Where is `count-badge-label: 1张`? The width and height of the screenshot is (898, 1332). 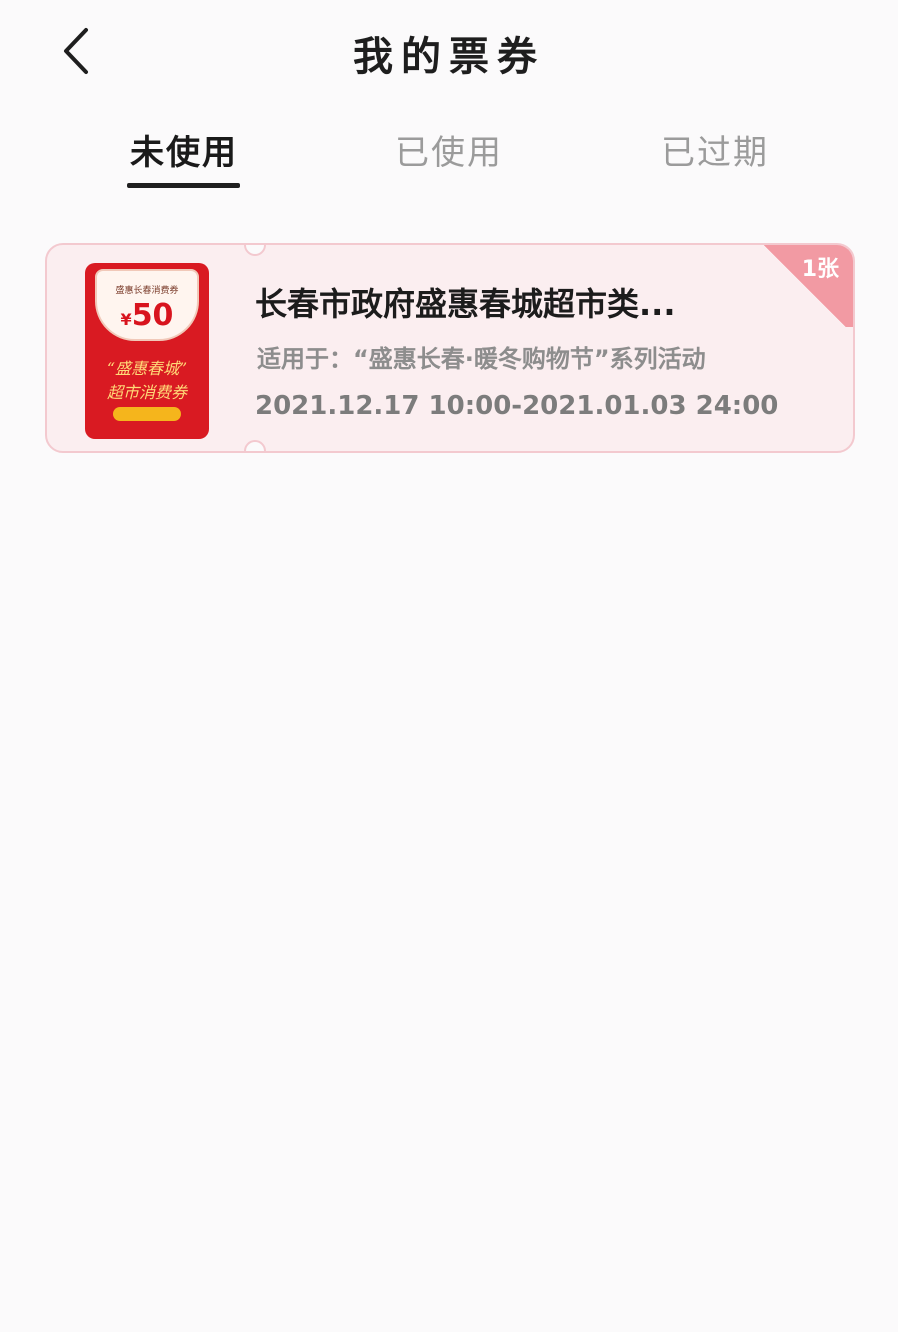 count-badge-label: 1张 is located at coordinates (820, 269).